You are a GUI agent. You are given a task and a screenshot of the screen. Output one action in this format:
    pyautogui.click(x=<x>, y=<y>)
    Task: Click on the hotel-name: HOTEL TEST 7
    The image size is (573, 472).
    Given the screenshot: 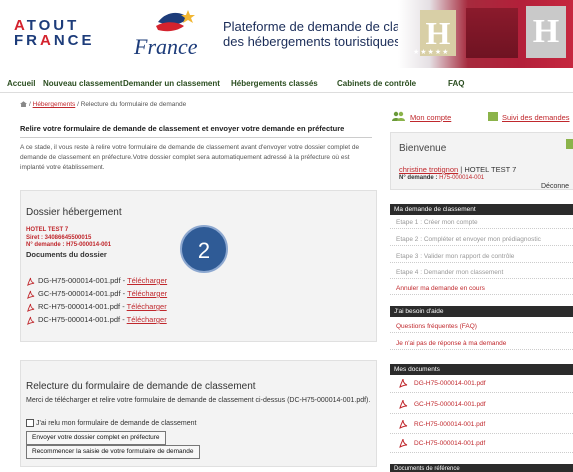 What is the action you would take?
    pyautogui.click(x=47, y=230)
    